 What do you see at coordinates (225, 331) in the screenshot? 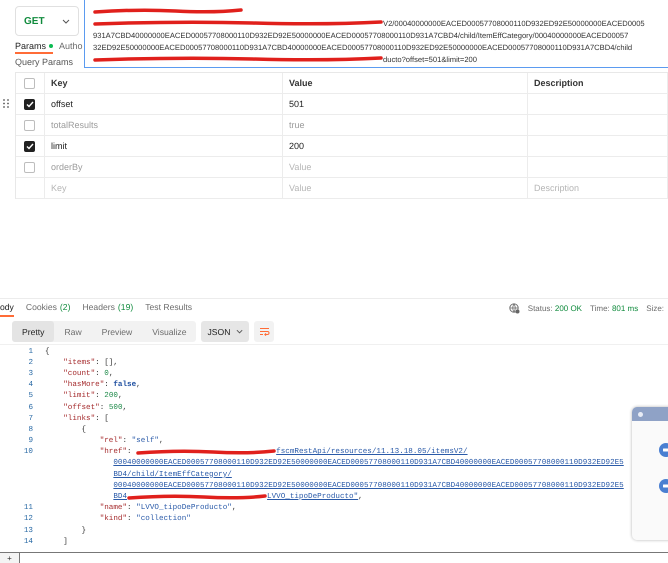
I see `format-select: JSON` at bounding box center [225, 331].